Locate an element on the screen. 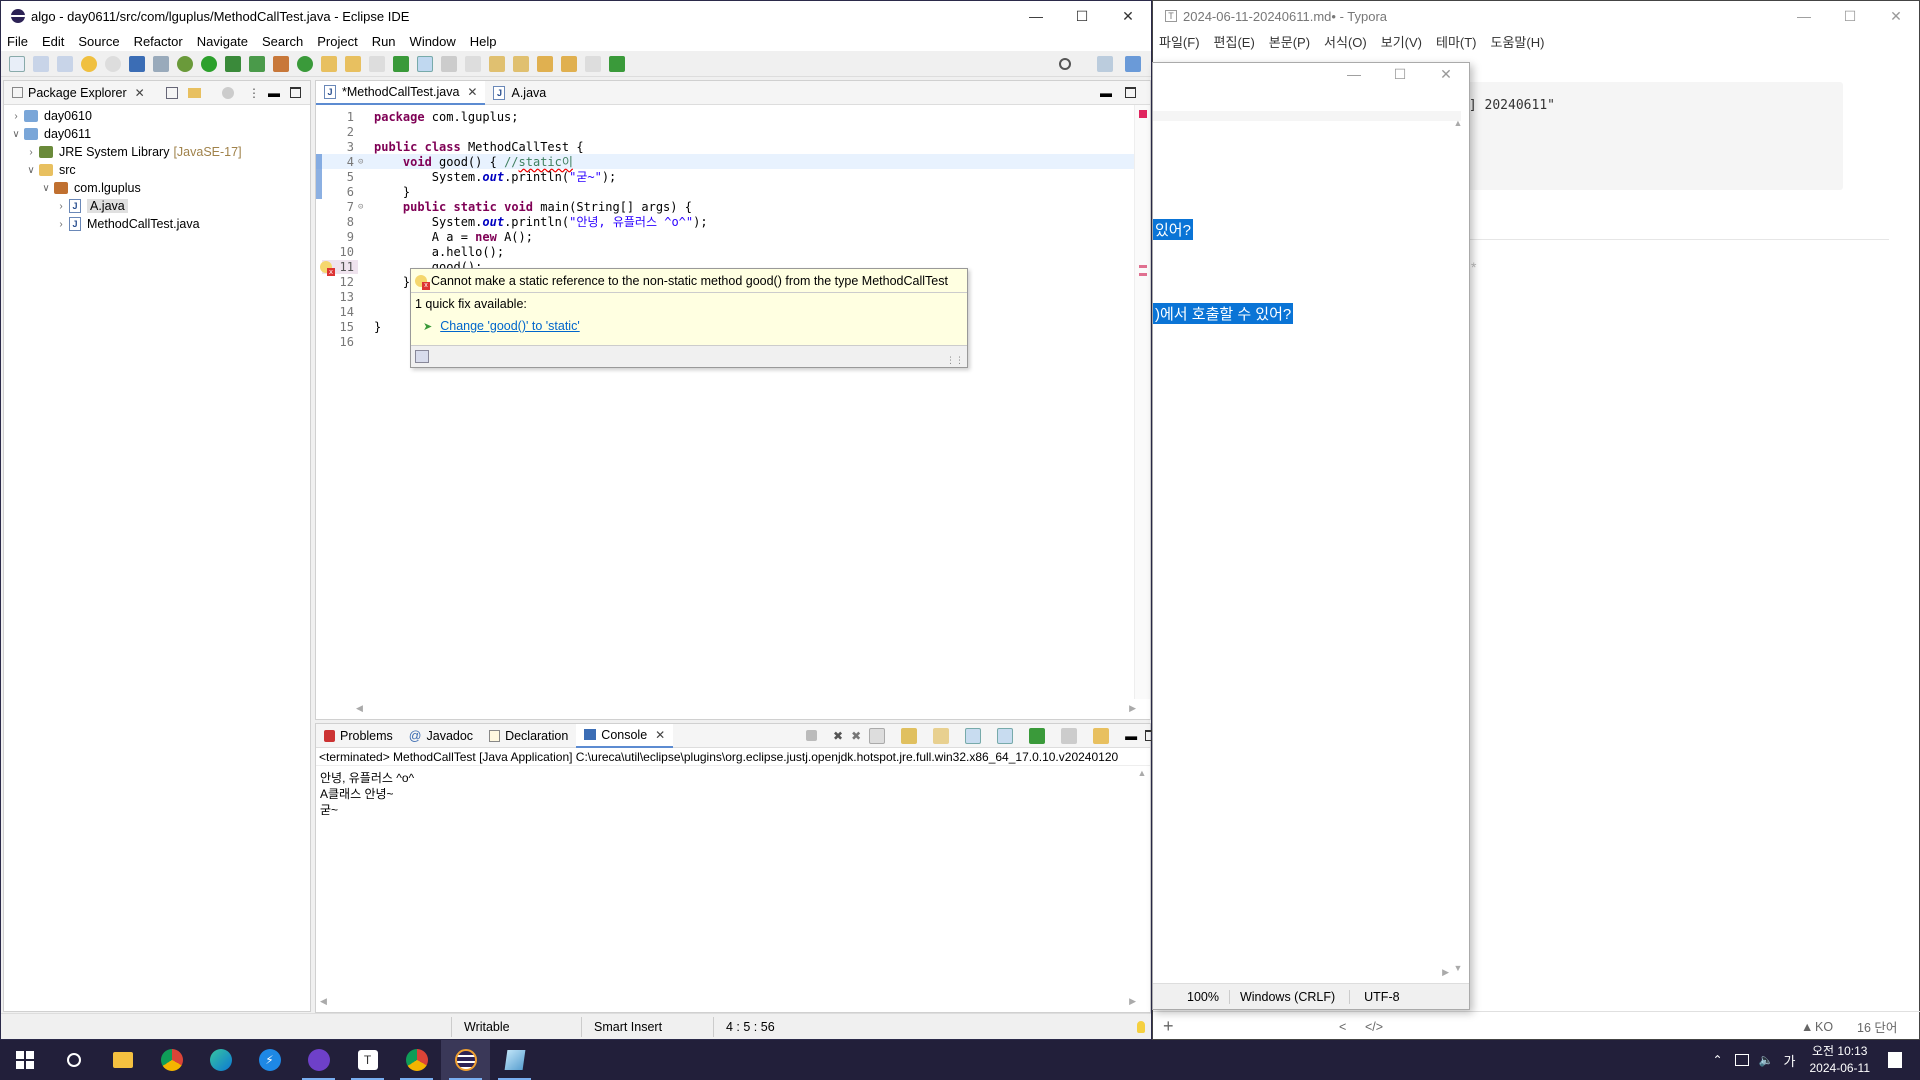 The height and width of the screenshot is (1080, 1920). typora-menu-file: 파일(F) is located at coordinates (1179, 41).